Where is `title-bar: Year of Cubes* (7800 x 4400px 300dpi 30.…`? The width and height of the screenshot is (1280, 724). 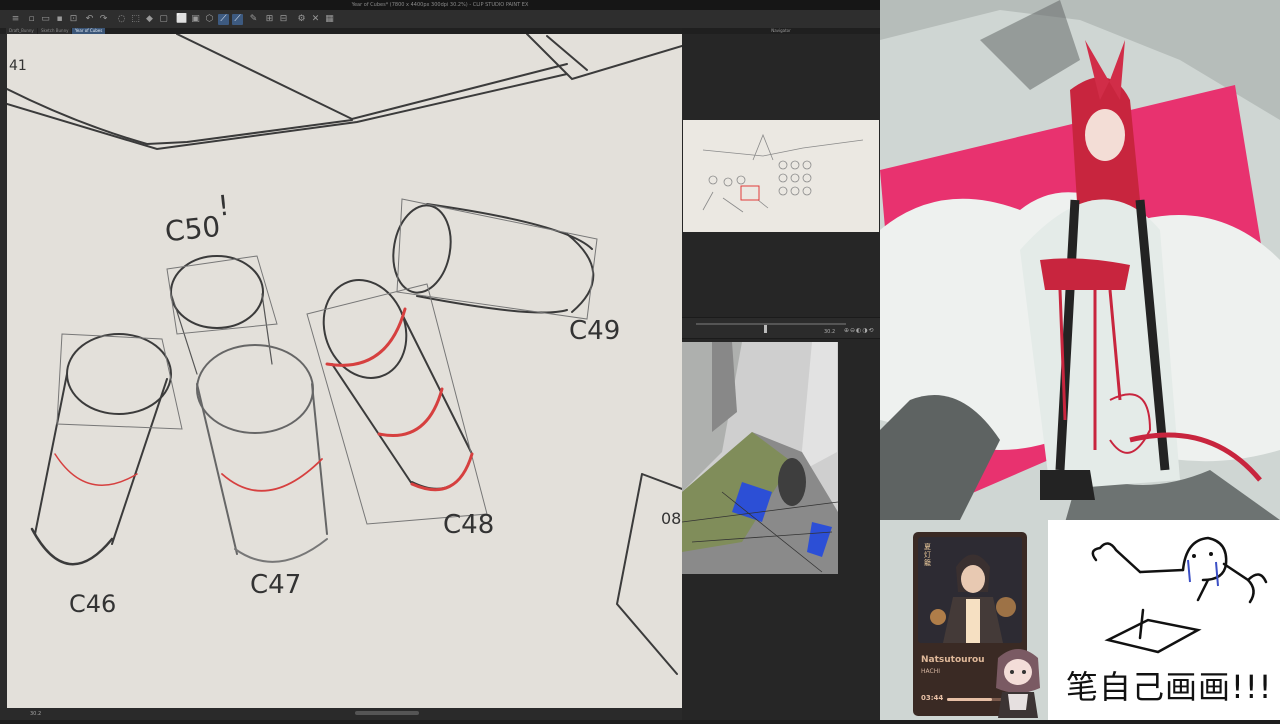 title-bar: Year of Cubes* (7800 x 4400px 300dpi 30.… is located at coordinates (440, 5).